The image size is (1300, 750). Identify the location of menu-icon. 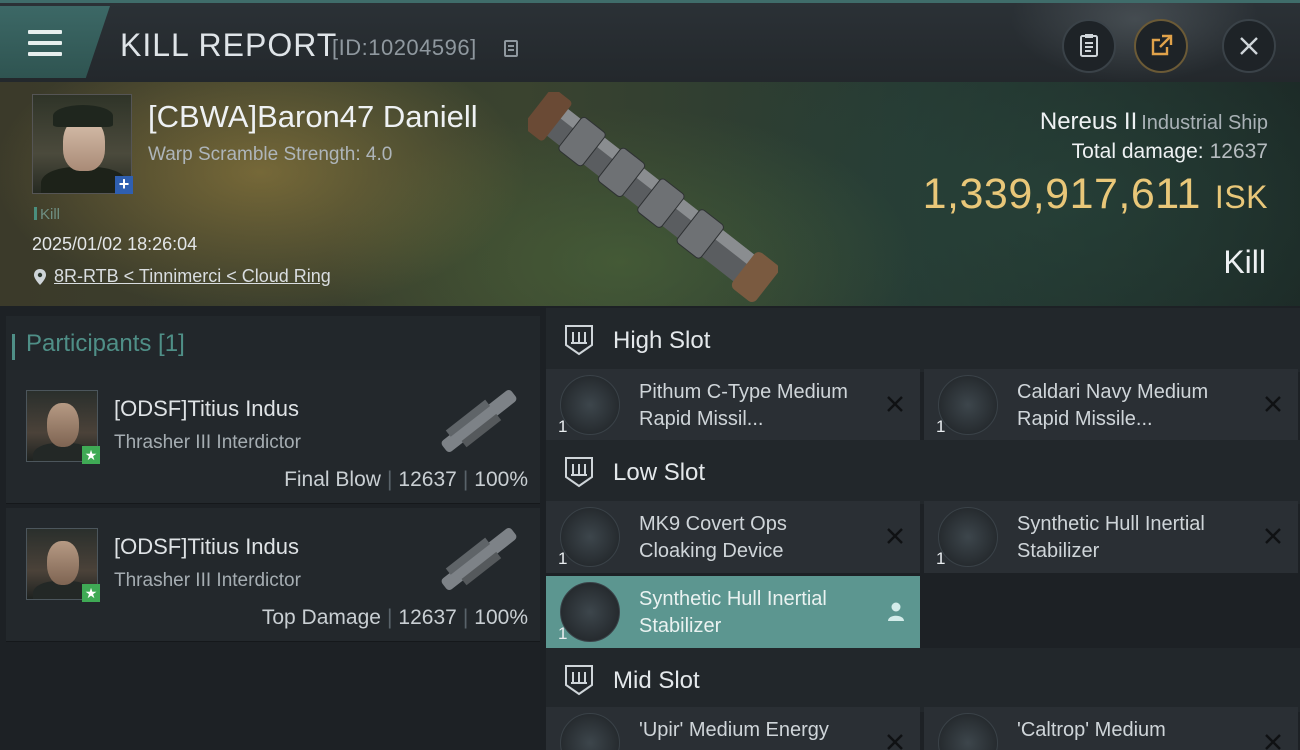
(45, 46).